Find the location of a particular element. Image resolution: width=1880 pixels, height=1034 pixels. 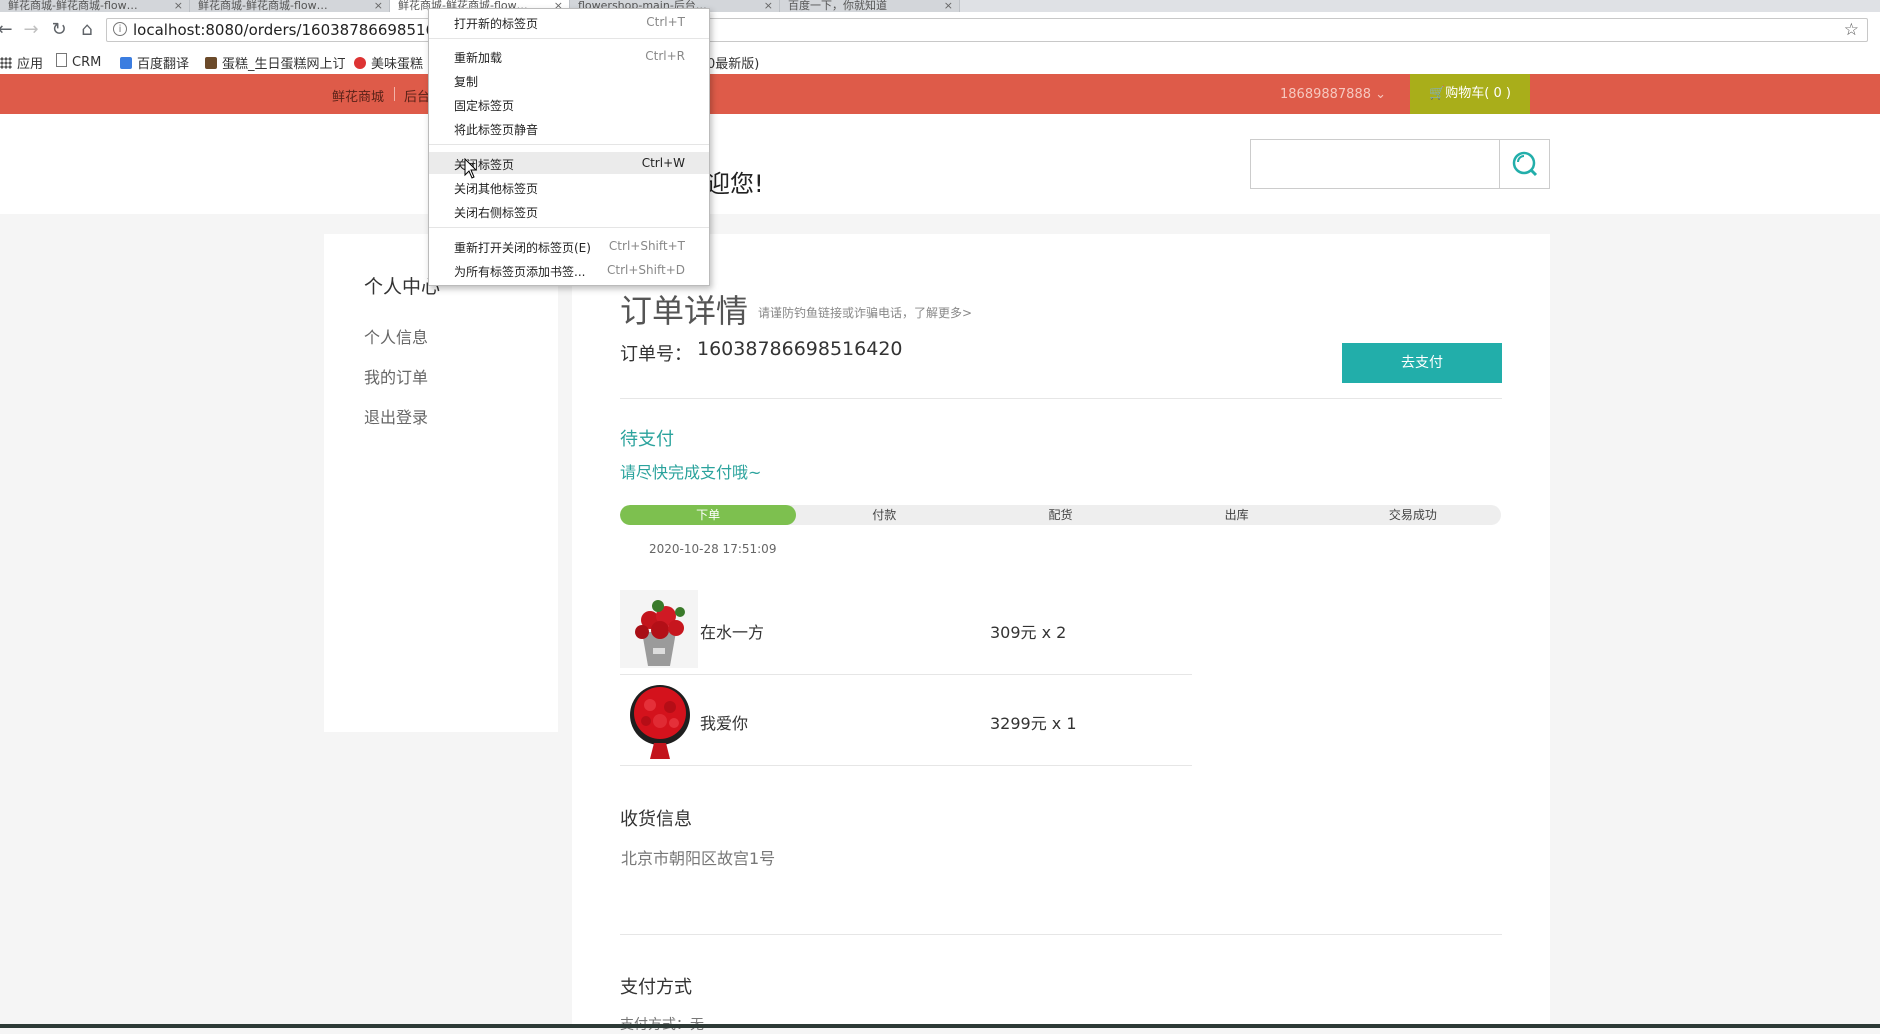

pay-button: 去支付 is located at coordinates (1422, 363).